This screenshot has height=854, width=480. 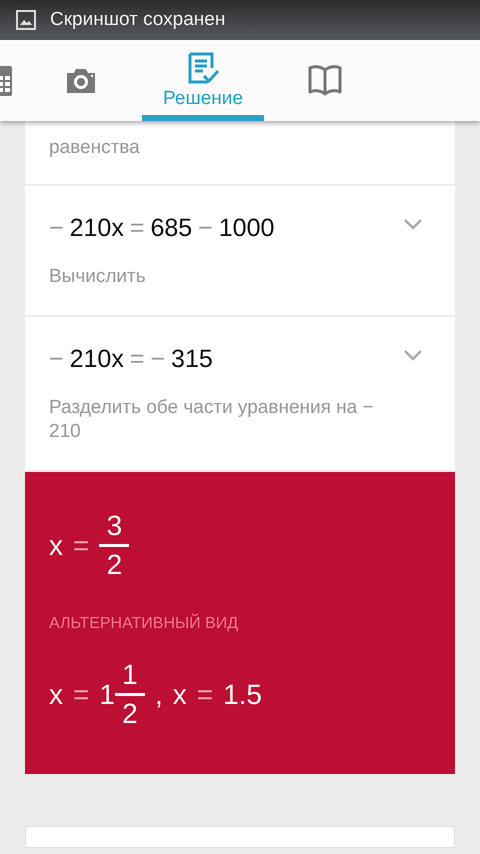 What do you see at coordinates (26, 20) in the screenshot?
I see `image-icon` at bounding box center [26, 20].